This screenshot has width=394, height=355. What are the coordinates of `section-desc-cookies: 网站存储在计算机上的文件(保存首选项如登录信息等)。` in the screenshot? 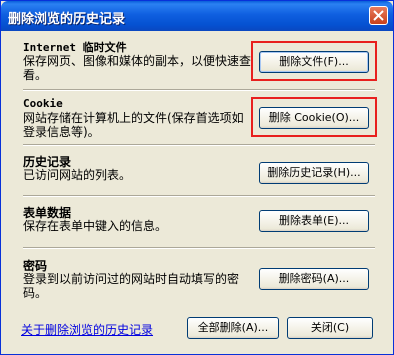 It's located at (133, 125).